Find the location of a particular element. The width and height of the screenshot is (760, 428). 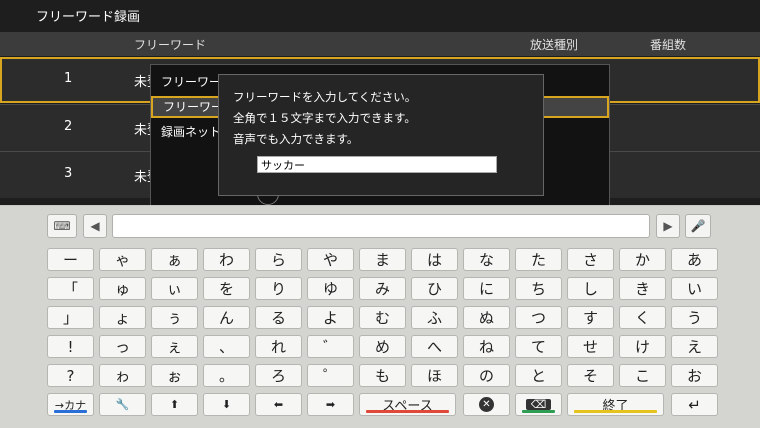

key: ぬ is located at coordinates (486, 317).